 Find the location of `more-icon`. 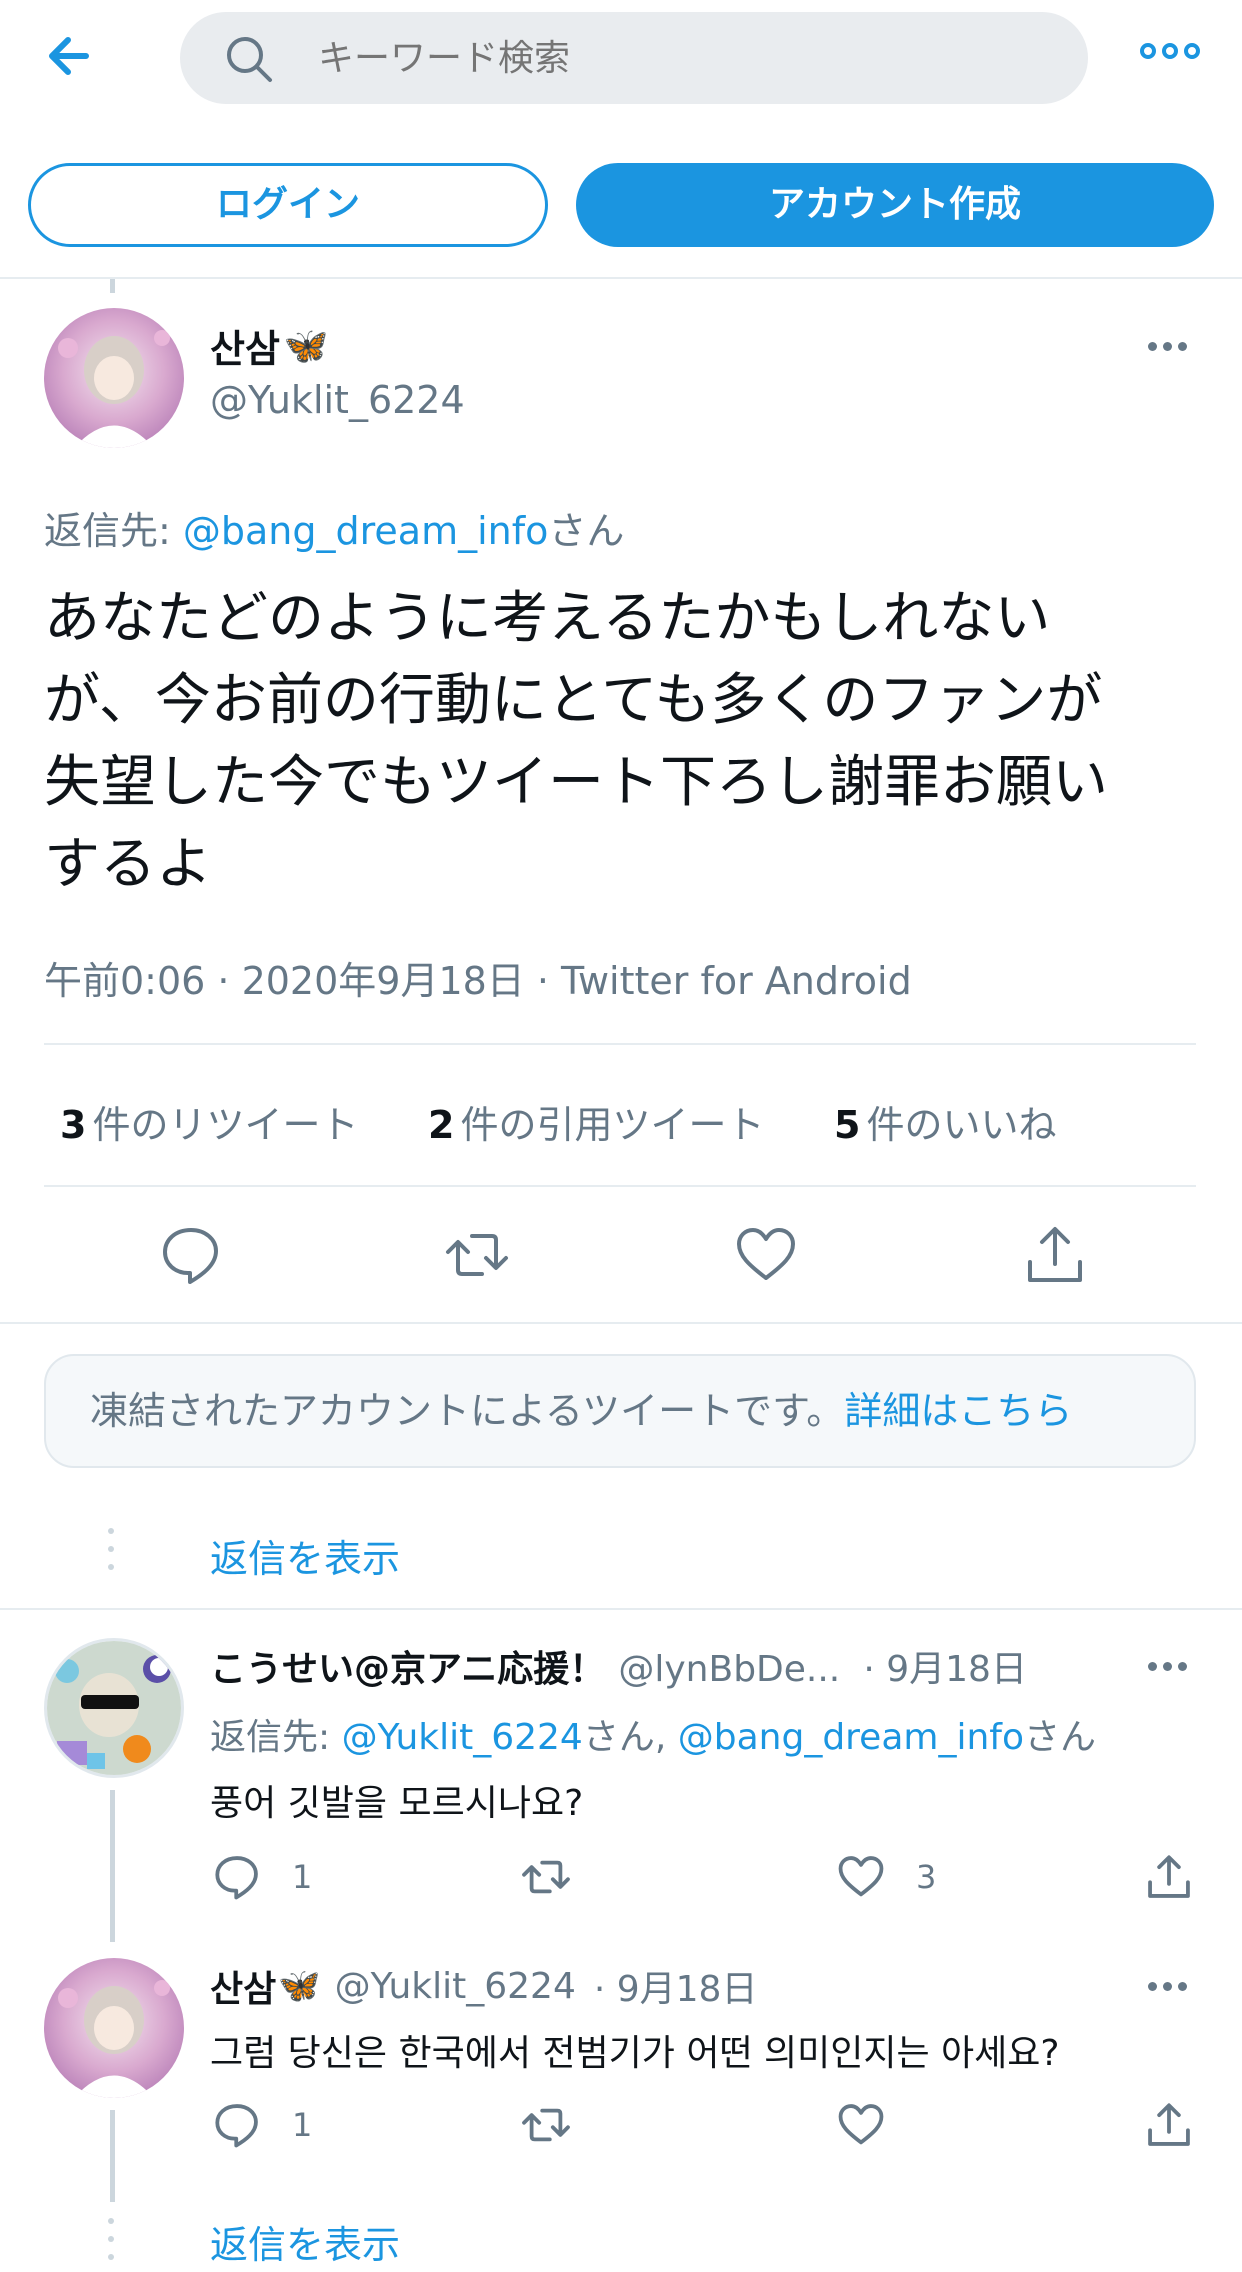

more-icon is located at coordinates (1170, 51).